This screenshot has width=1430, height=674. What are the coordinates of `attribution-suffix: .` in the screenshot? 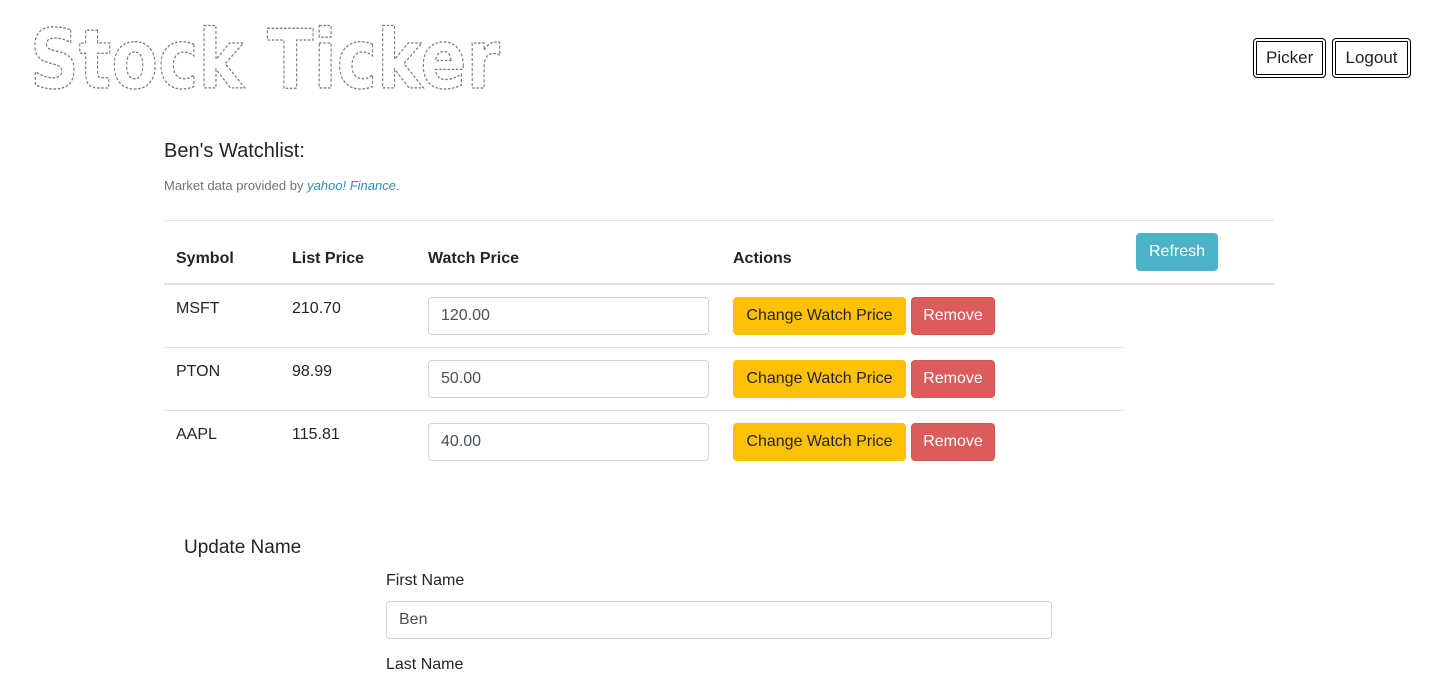 It's located at (397, 185).